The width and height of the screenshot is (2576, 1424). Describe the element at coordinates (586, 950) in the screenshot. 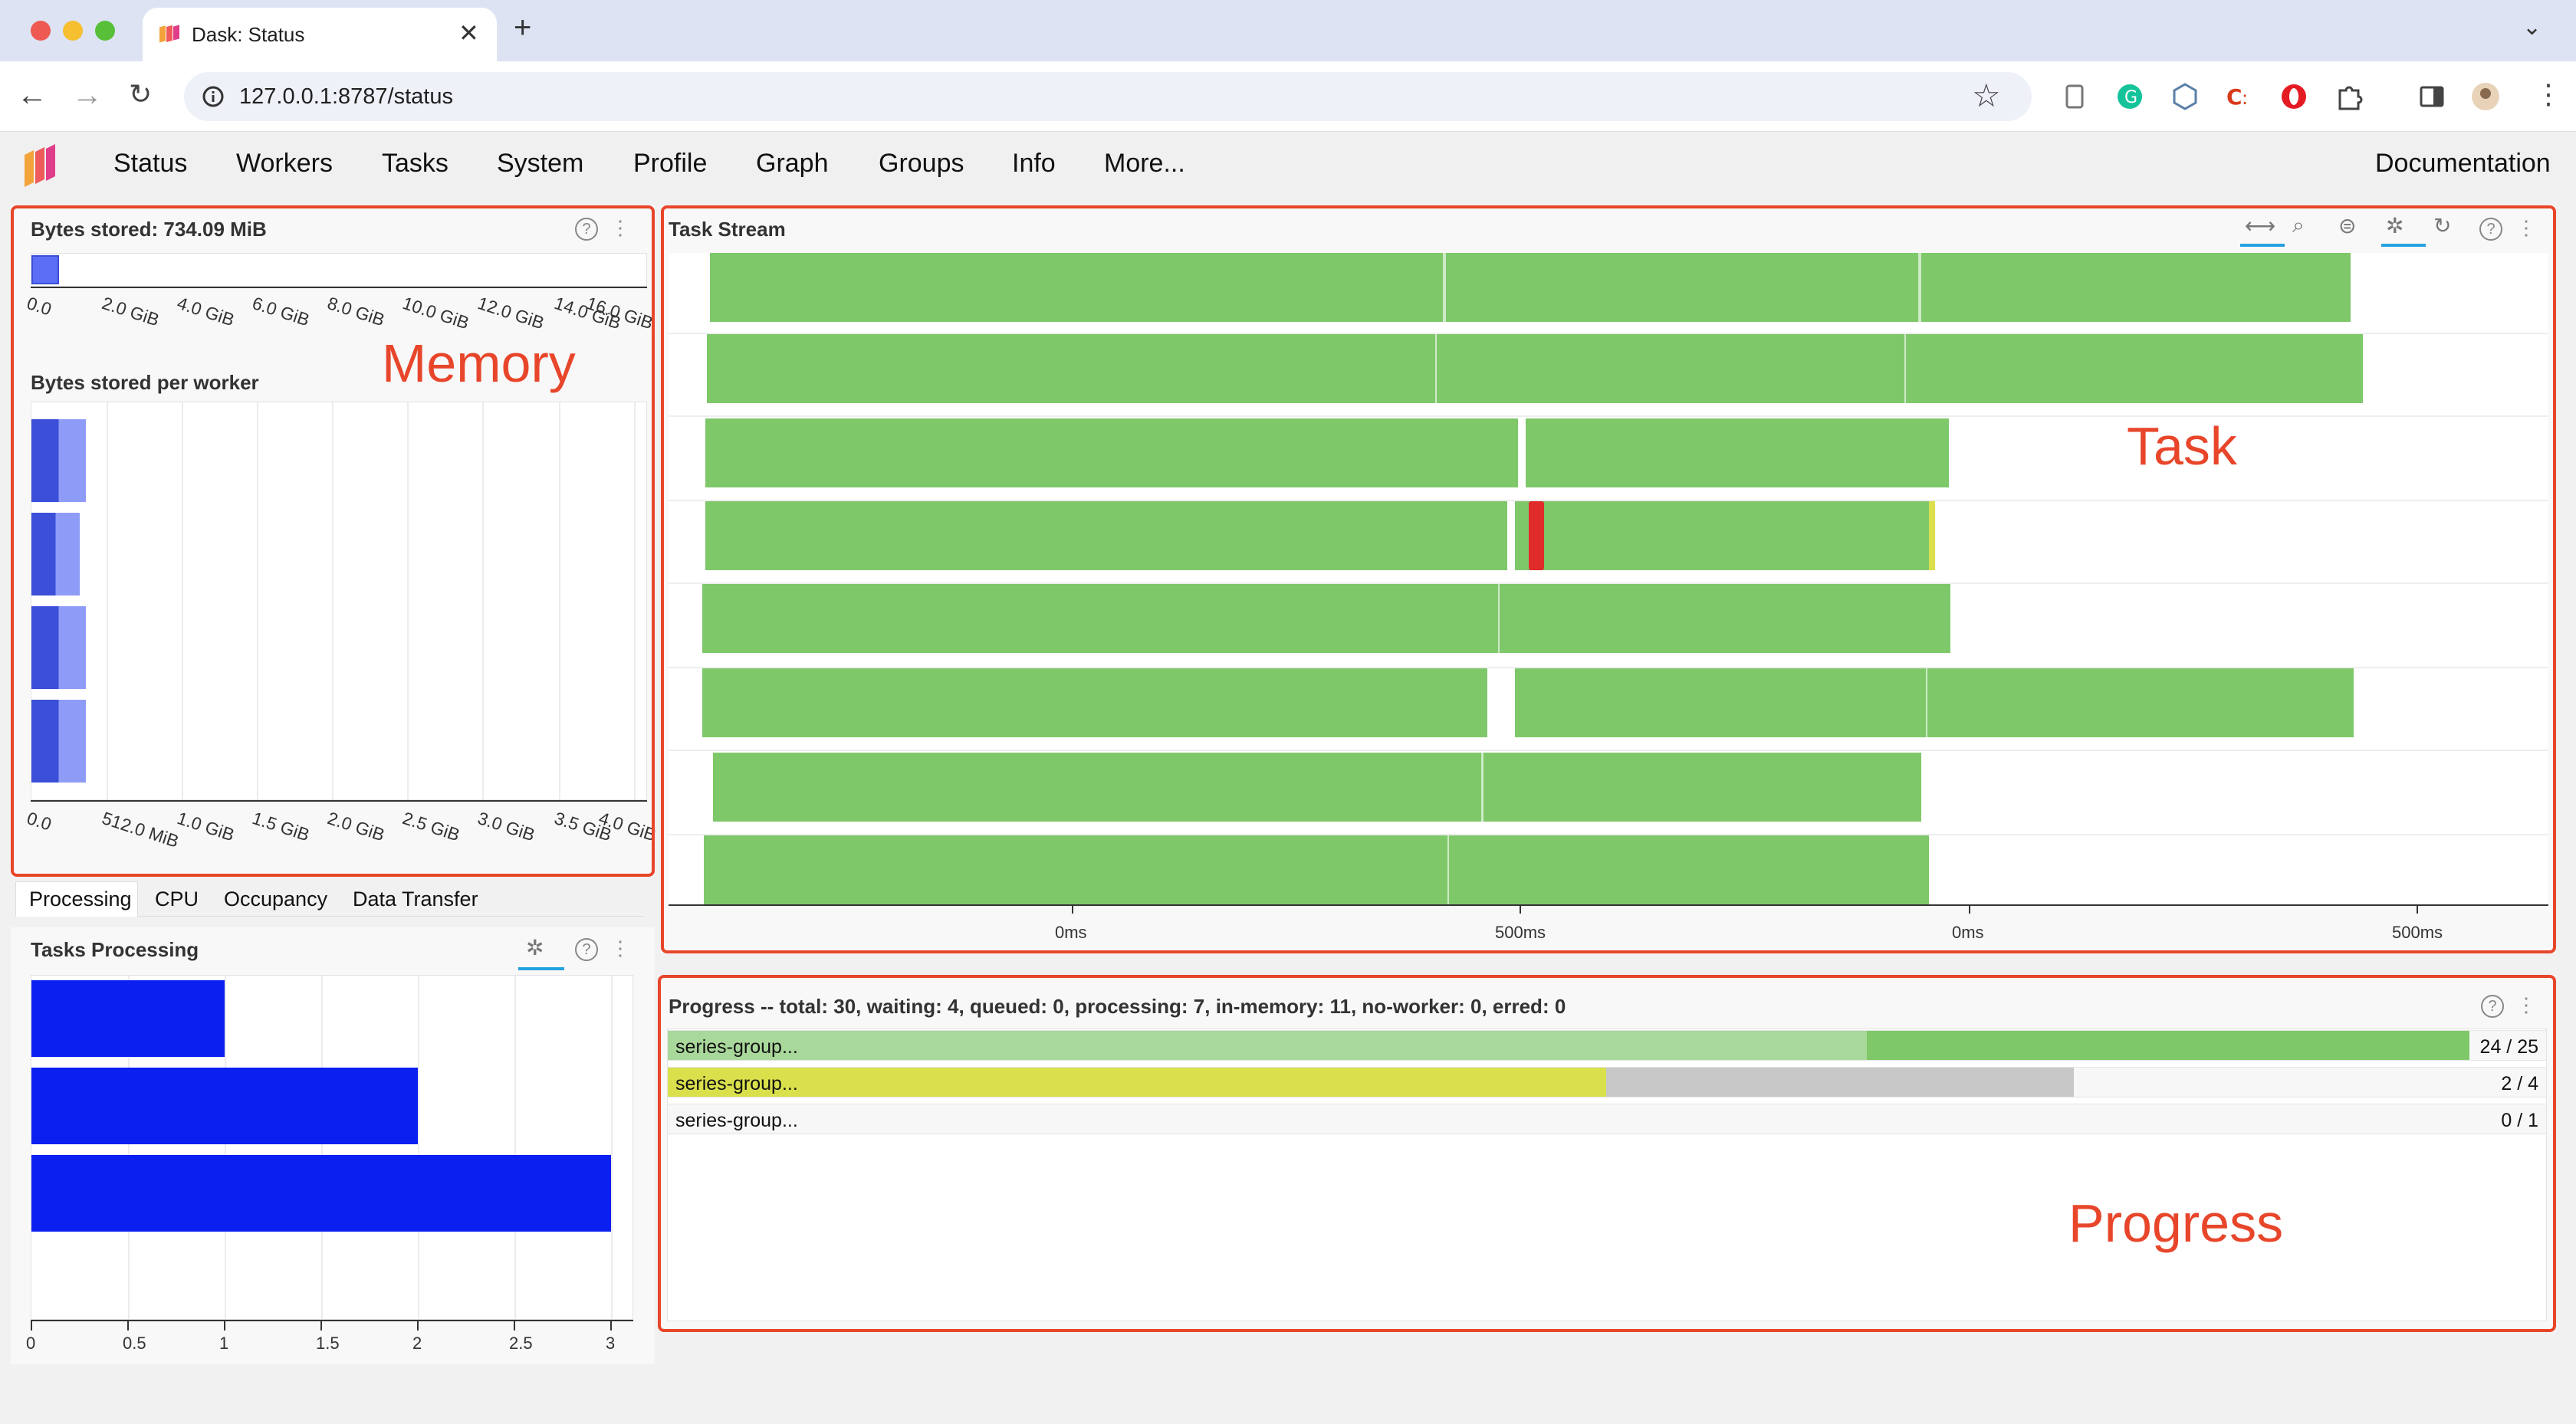

I see `help-icon: ?` at that location.